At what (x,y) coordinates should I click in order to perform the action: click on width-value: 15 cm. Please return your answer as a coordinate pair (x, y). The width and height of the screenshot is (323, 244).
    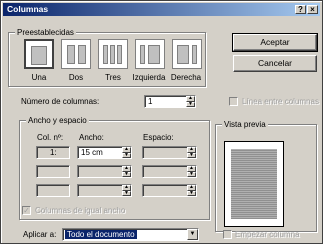
    Looking at the image, I should click on (92, 152).